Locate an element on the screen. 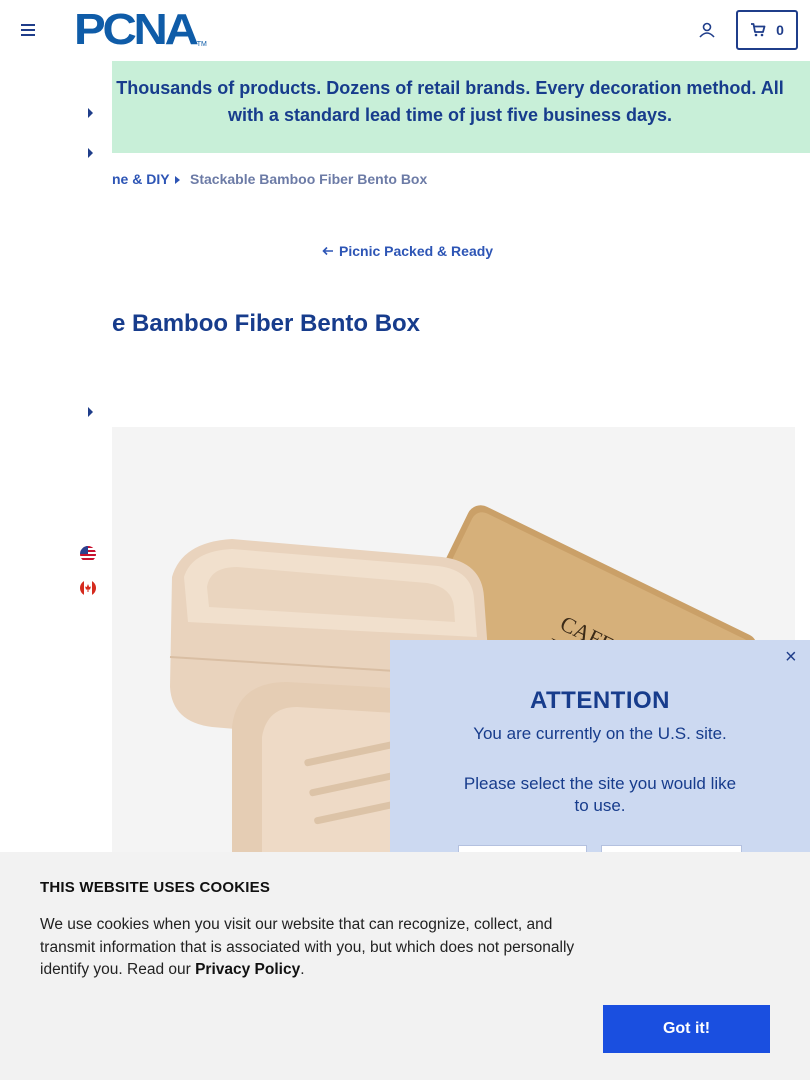  cookie-period: . is located at coordinates (302, 969).